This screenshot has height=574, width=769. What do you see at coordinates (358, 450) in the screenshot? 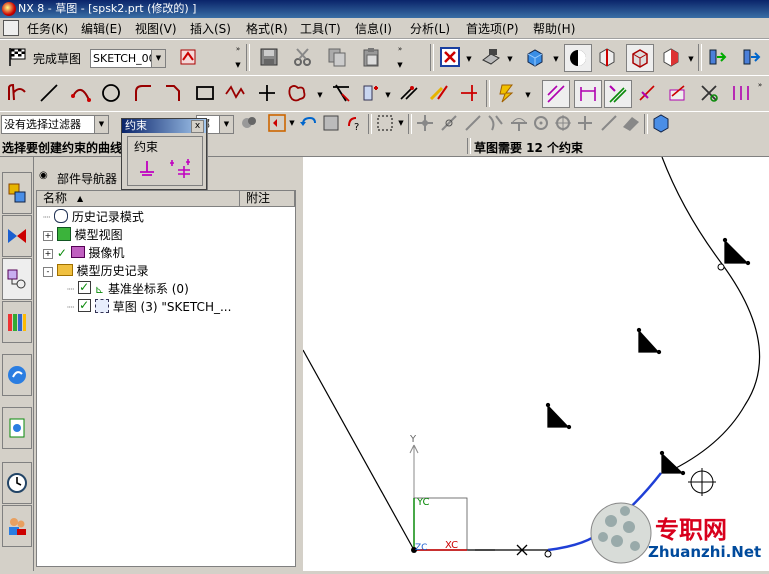
I see `sketch-line` at bounding box center [358, 450].